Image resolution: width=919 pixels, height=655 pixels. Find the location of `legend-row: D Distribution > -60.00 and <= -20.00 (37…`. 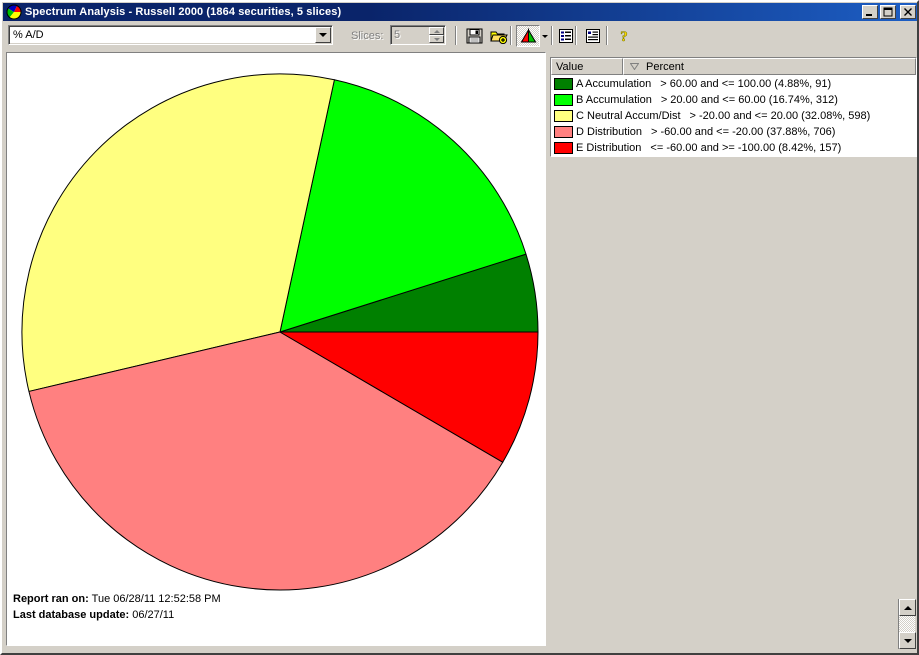

legend-row: D Distribution > -60.00 and <= -20.00 (37… is located at coordinates (733, 132).